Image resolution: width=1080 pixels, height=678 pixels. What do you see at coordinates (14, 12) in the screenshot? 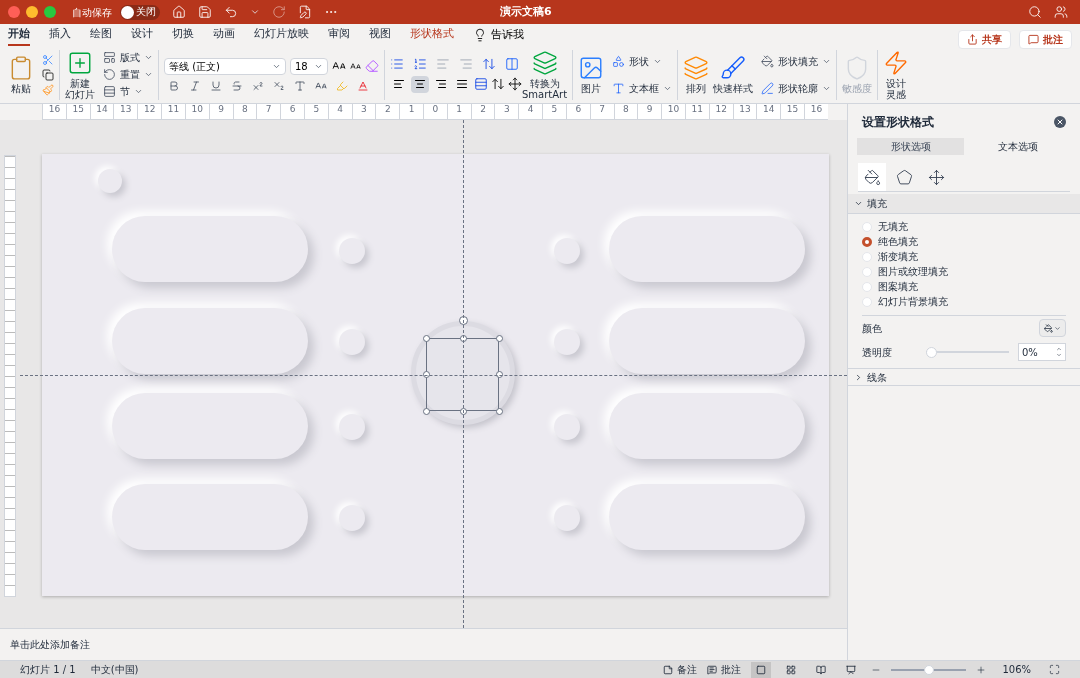
I see `close-window-button` at bounding box center [14, 12].